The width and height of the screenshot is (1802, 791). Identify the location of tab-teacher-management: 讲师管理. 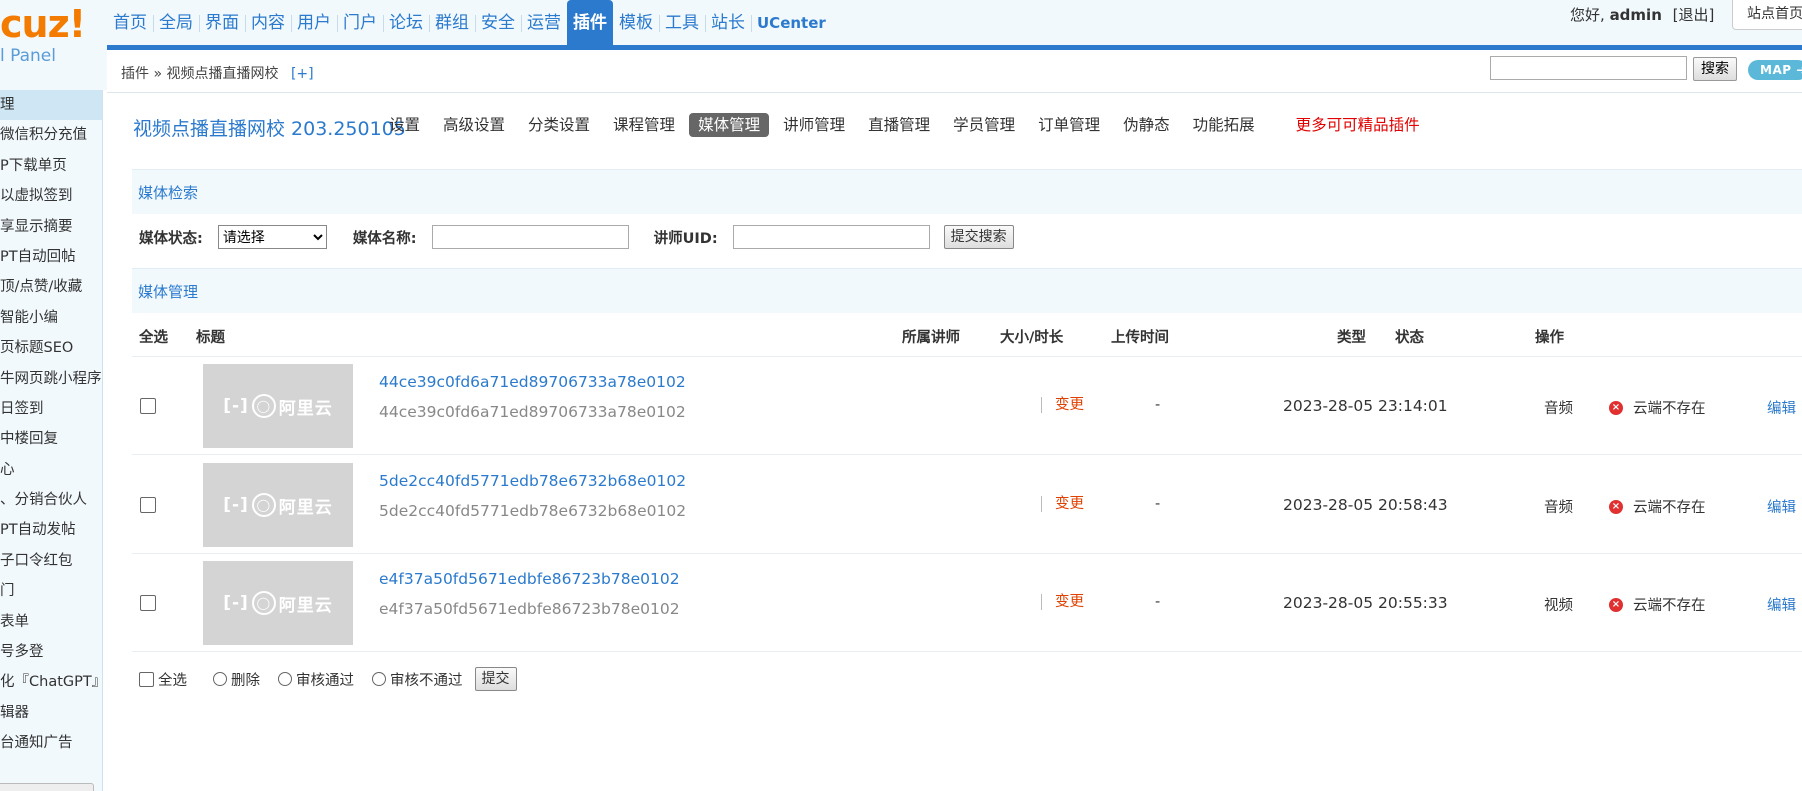
(814, 125).